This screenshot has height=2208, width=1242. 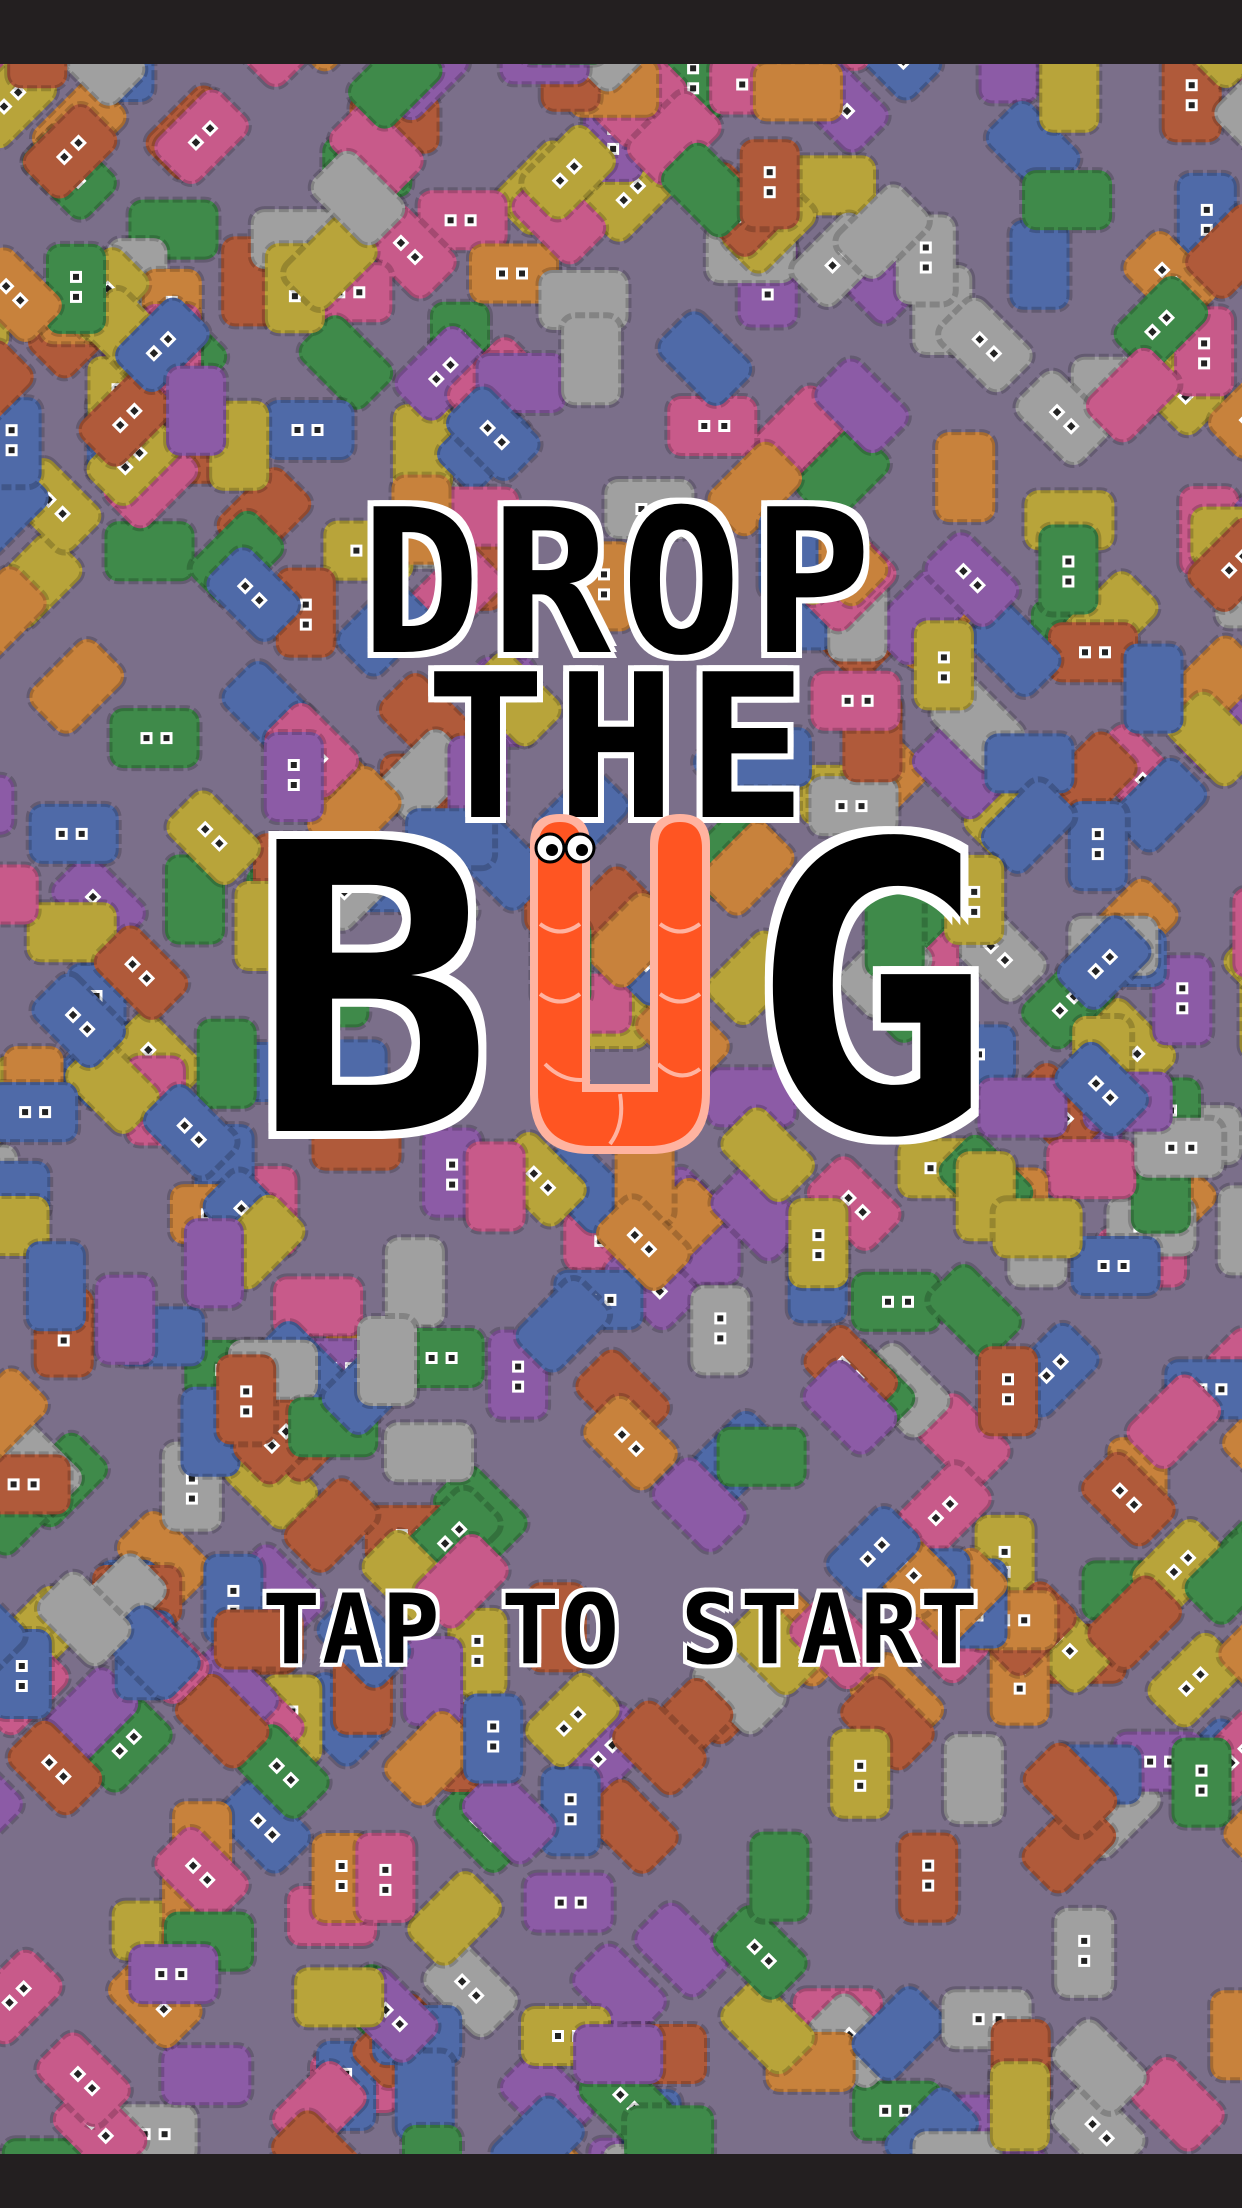 I want to click on title-letter-g: G, so click(x=870, y=993).